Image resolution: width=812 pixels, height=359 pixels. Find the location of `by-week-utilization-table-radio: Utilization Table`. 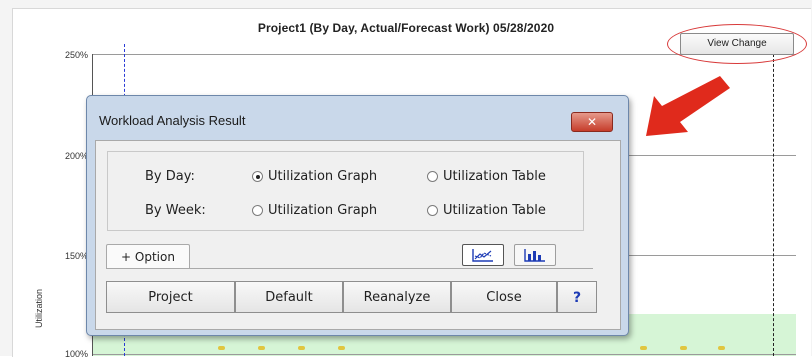

by-week-utilization-table-radio: Utilization Table is located at coordinates (486, 210).